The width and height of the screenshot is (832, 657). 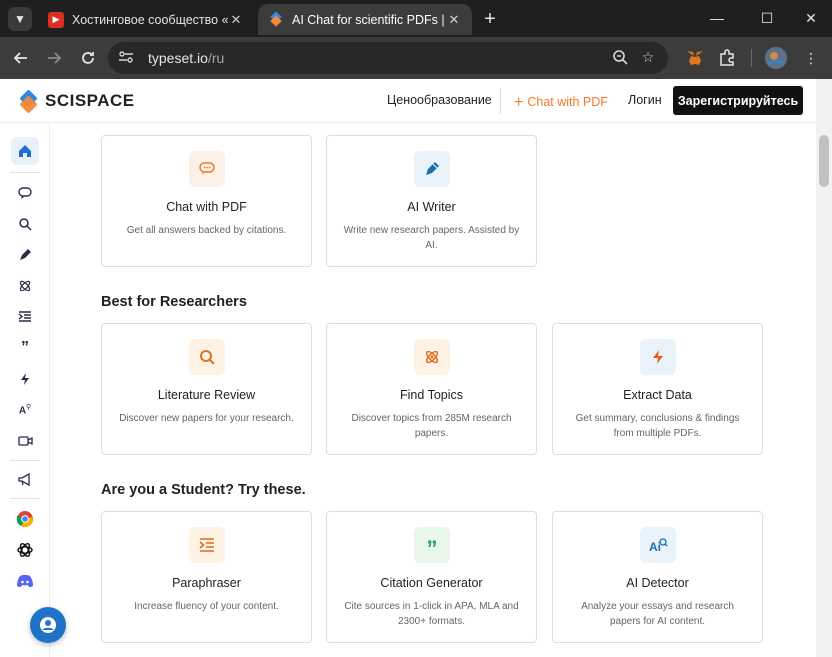 I want to click on card-description: Discover new papers for your research., so click(x=206, y=418).